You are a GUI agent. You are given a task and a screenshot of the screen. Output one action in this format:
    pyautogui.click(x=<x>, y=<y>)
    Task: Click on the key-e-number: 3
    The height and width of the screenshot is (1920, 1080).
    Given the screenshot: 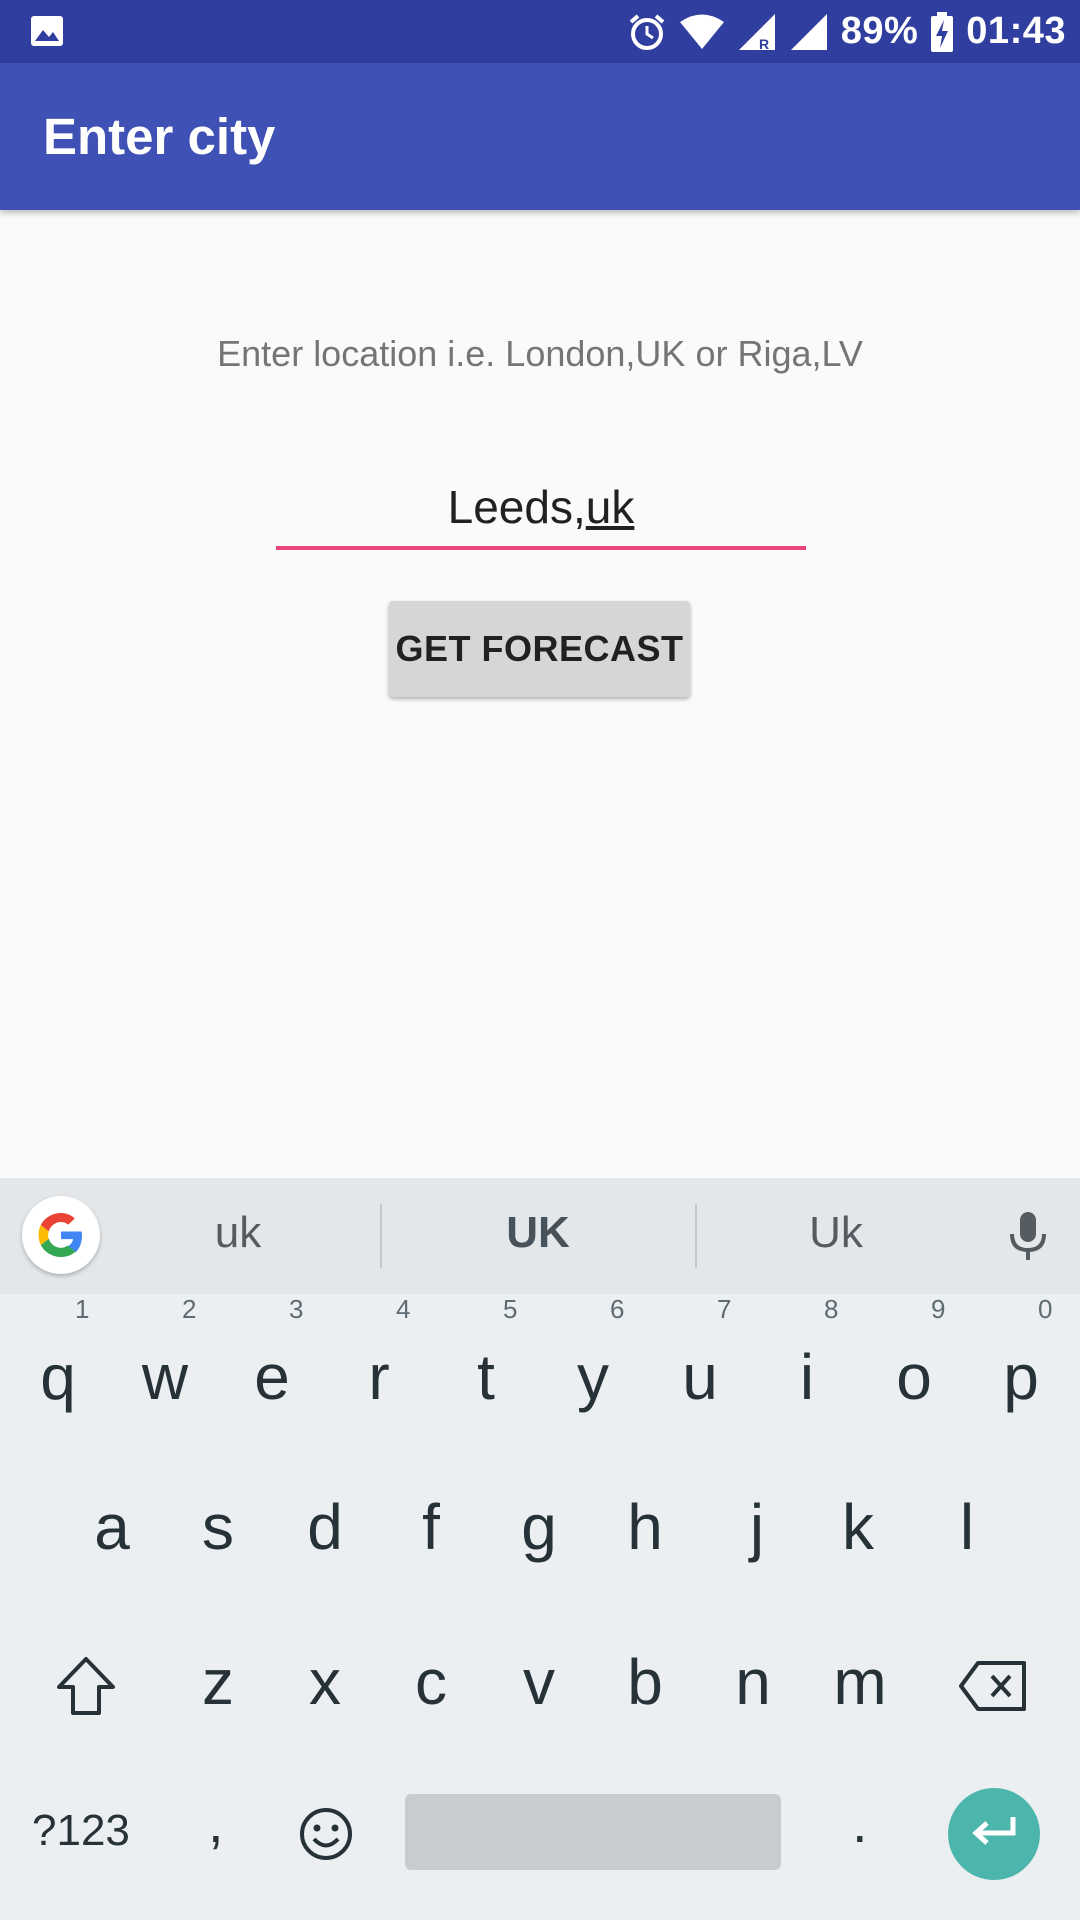 What is the action you would take?
    pyautogui.click(x=296, y=1309)
    